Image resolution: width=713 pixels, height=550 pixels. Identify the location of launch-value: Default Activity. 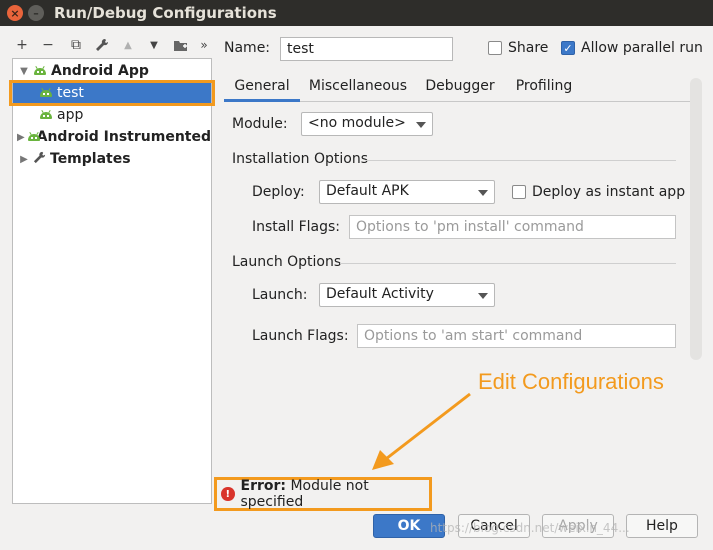
(380, 294).